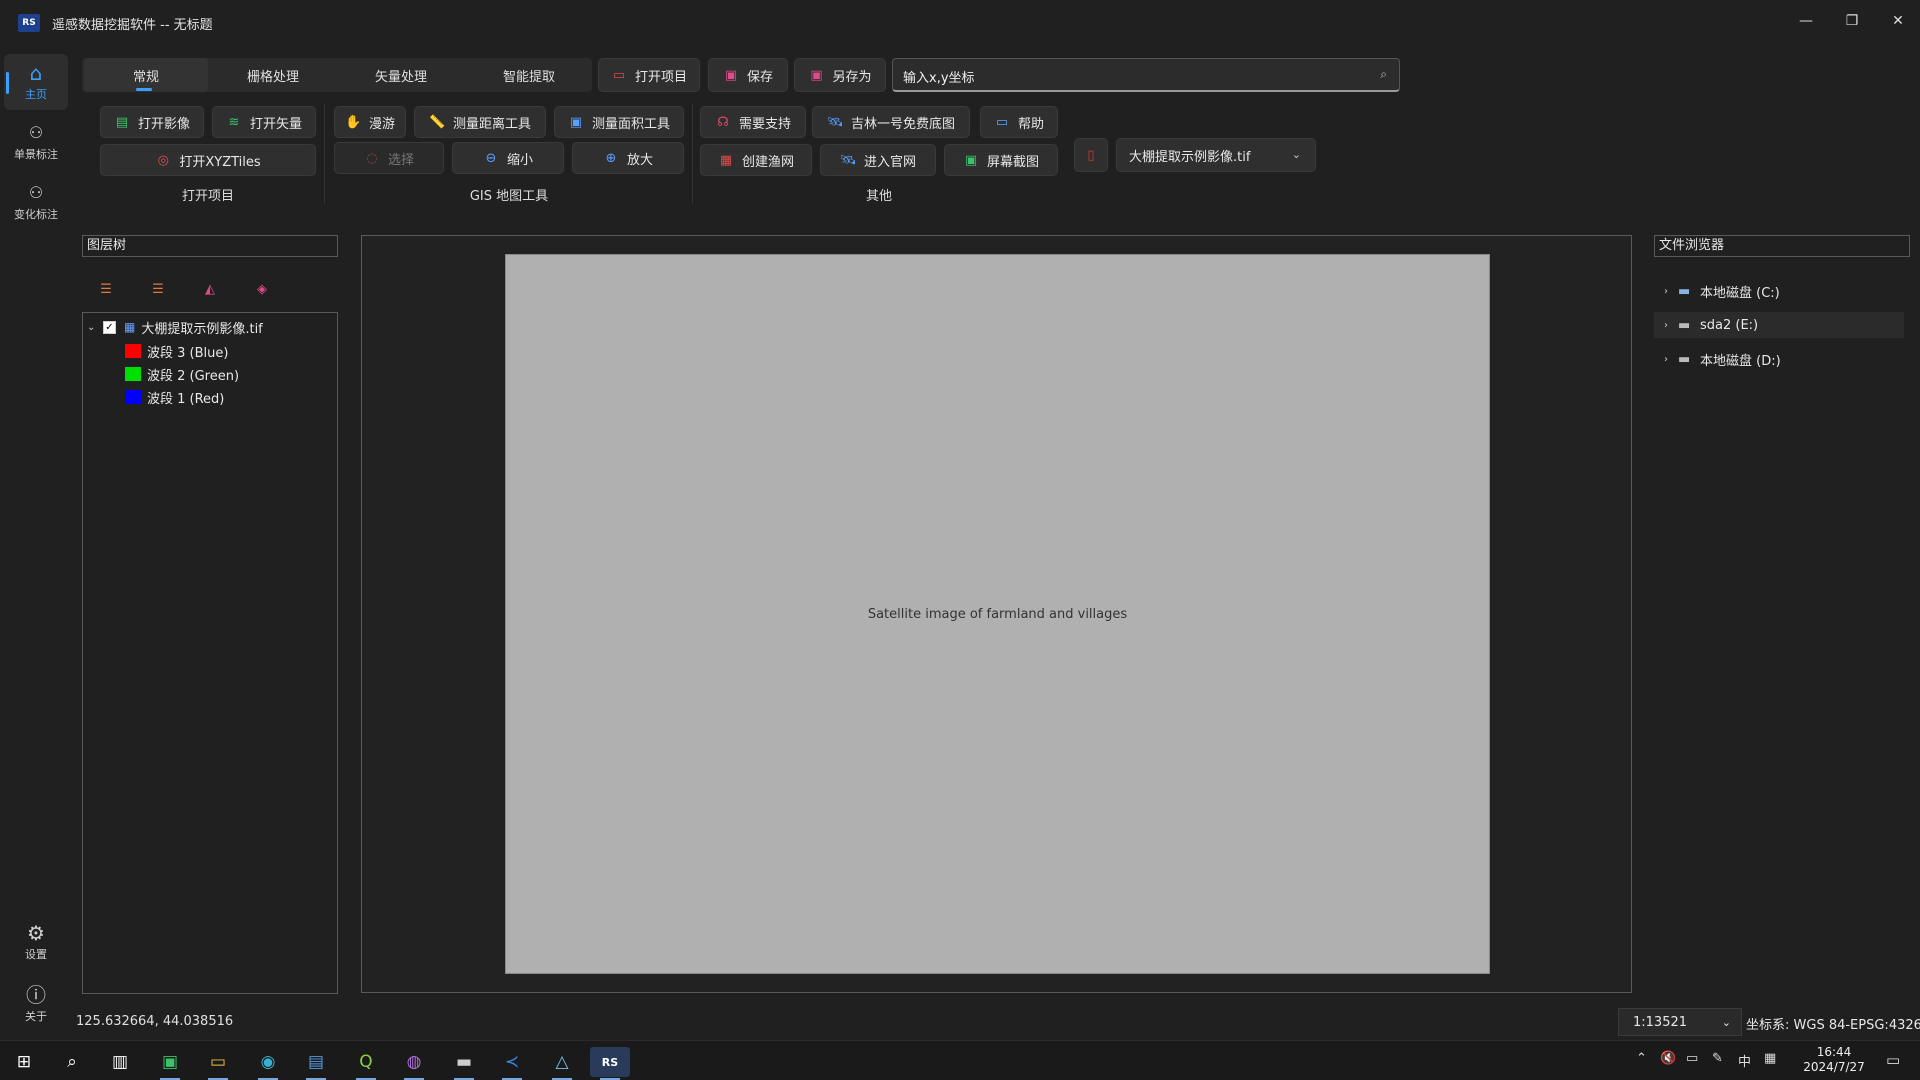 The image size is (1920, 1080). Describe the element at coordinates (218, 1063) in the screenshot. I see `file-explorer-icon: ▭` at that location.